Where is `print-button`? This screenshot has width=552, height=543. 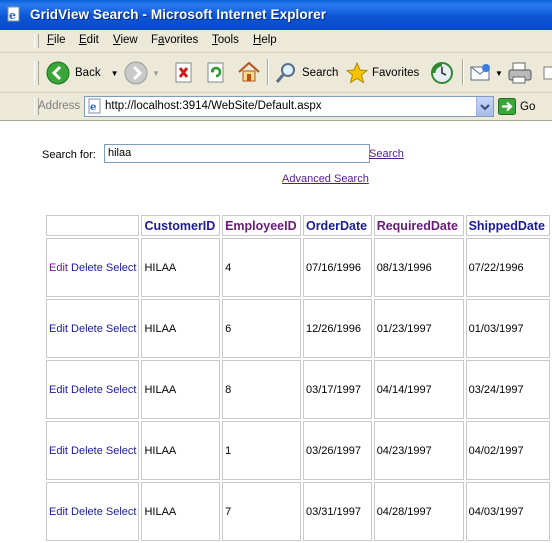
print-button is located at coordinates (520, 73).